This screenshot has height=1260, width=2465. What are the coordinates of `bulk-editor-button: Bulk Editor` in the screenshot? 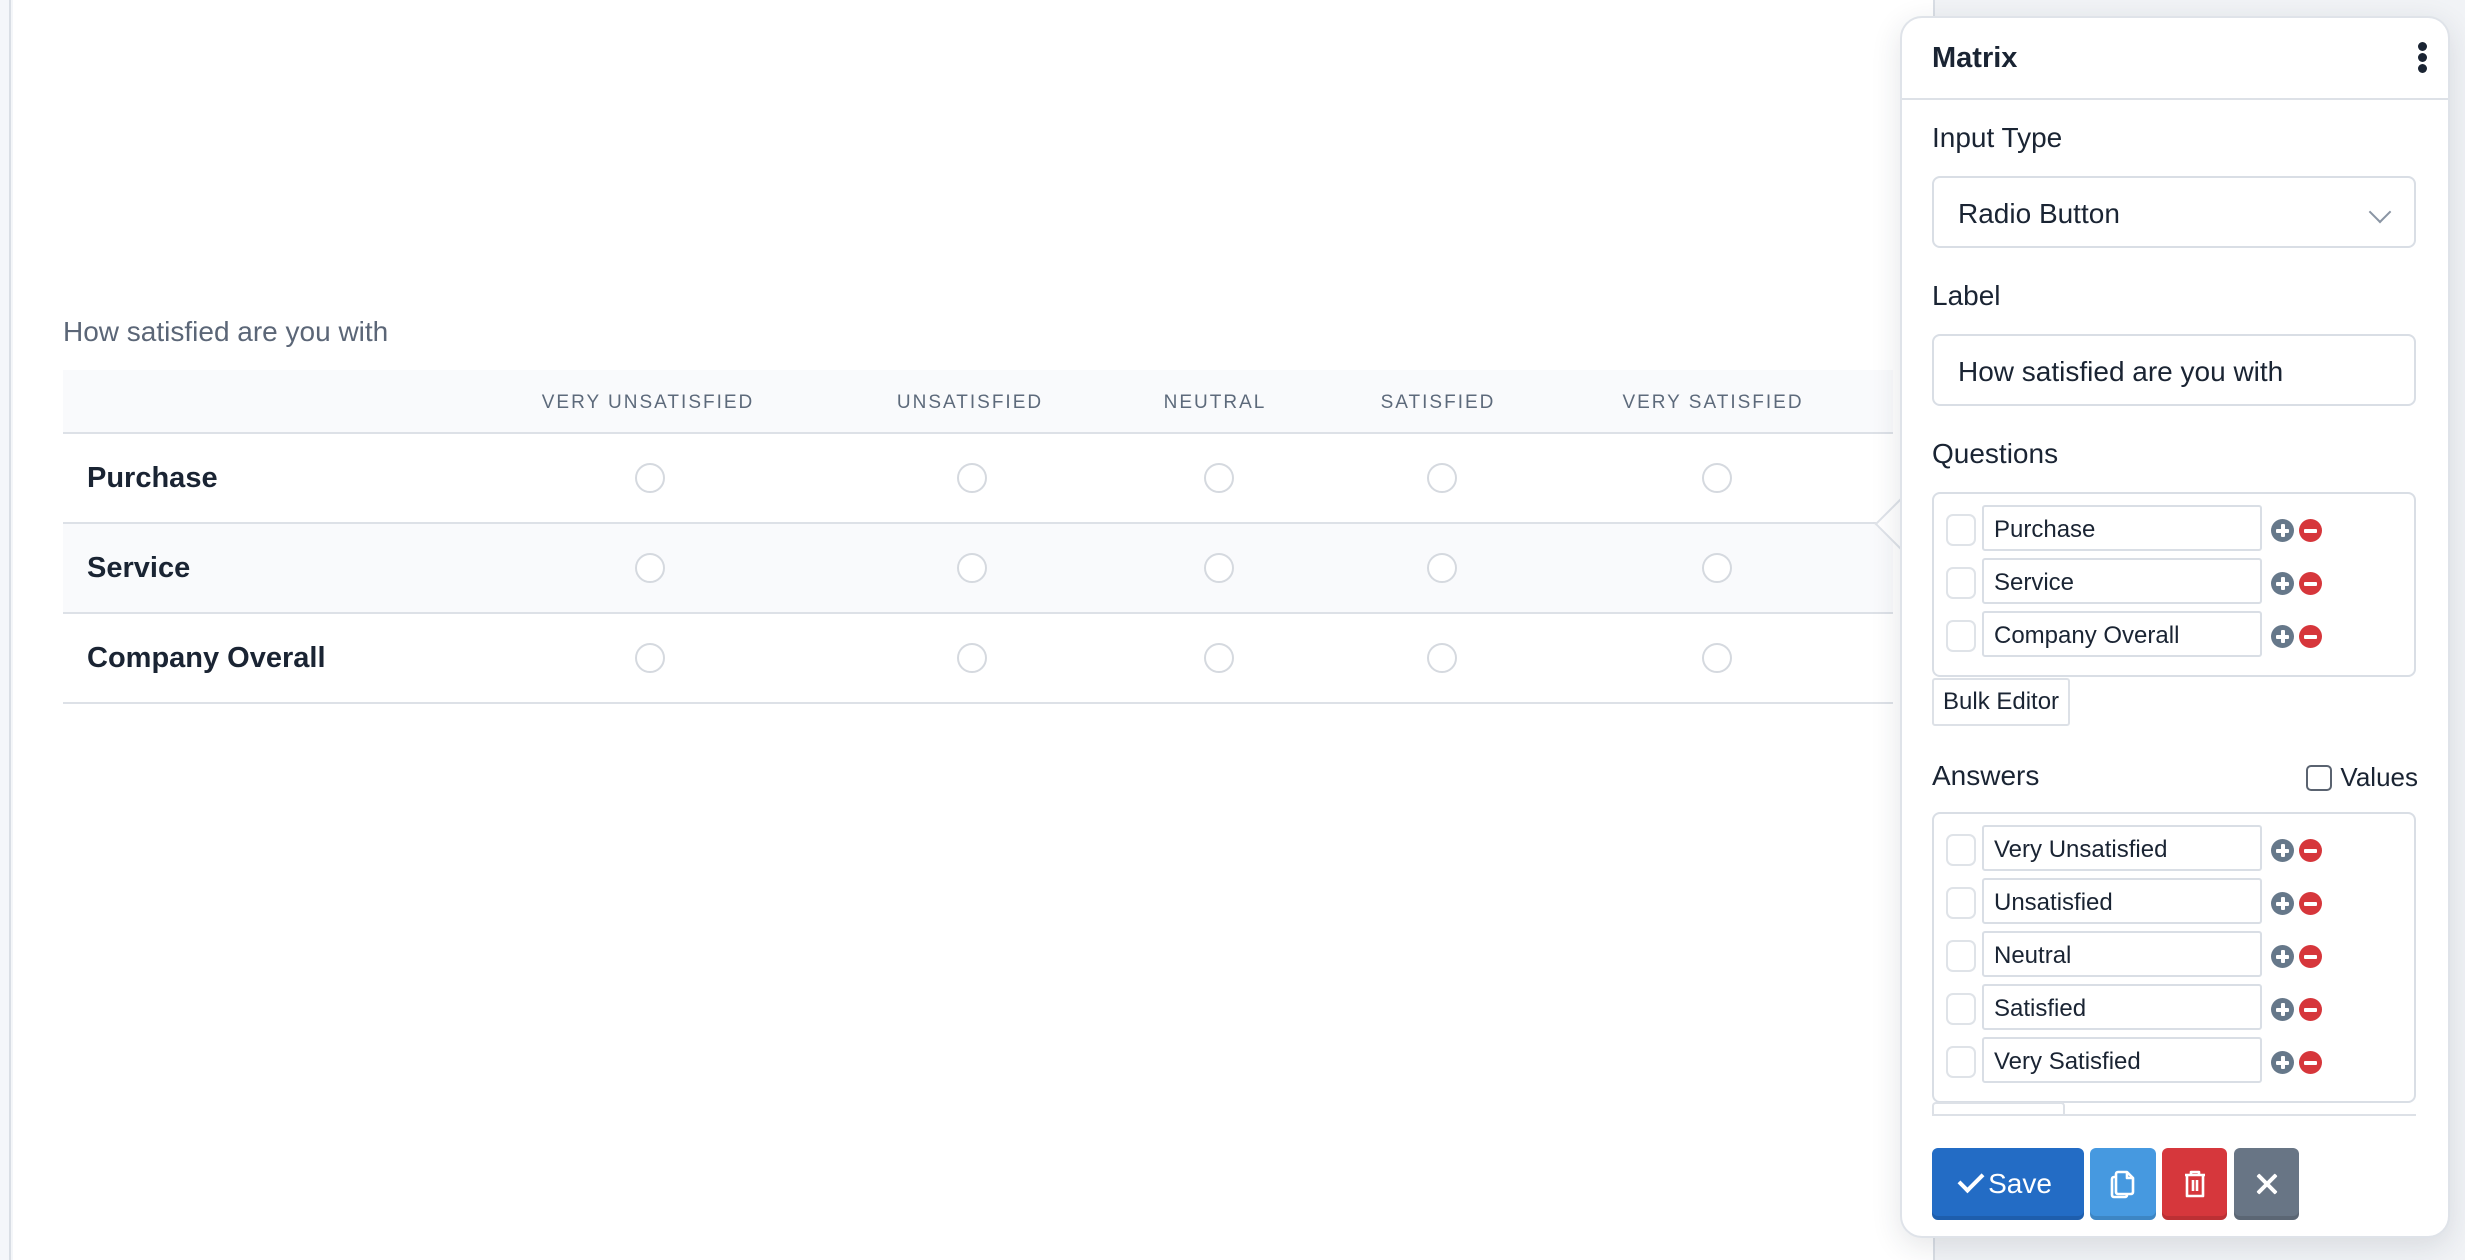 It's located at (2001, 702).